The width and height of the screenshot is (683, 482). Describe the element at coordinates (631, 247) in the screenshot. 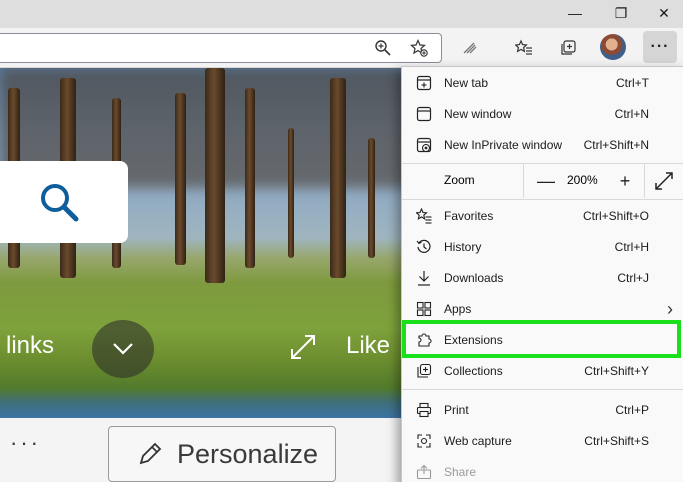

I see `menu-item-shortcut: Ctrl+H` at that location.